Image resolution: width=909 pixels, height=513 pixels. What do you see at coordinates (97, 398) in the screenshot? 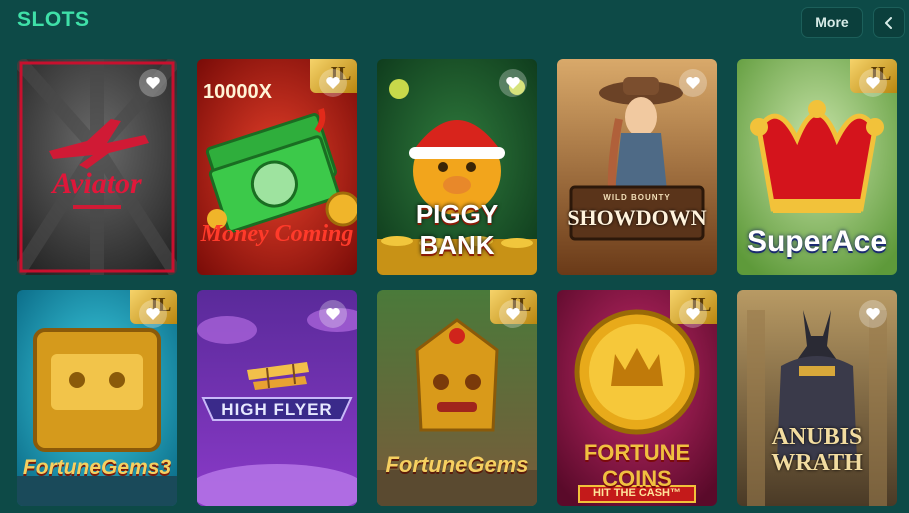
I see `game-card-fortune-gems-3: FortuneGems3 JL` at bounding box center [97, 398].